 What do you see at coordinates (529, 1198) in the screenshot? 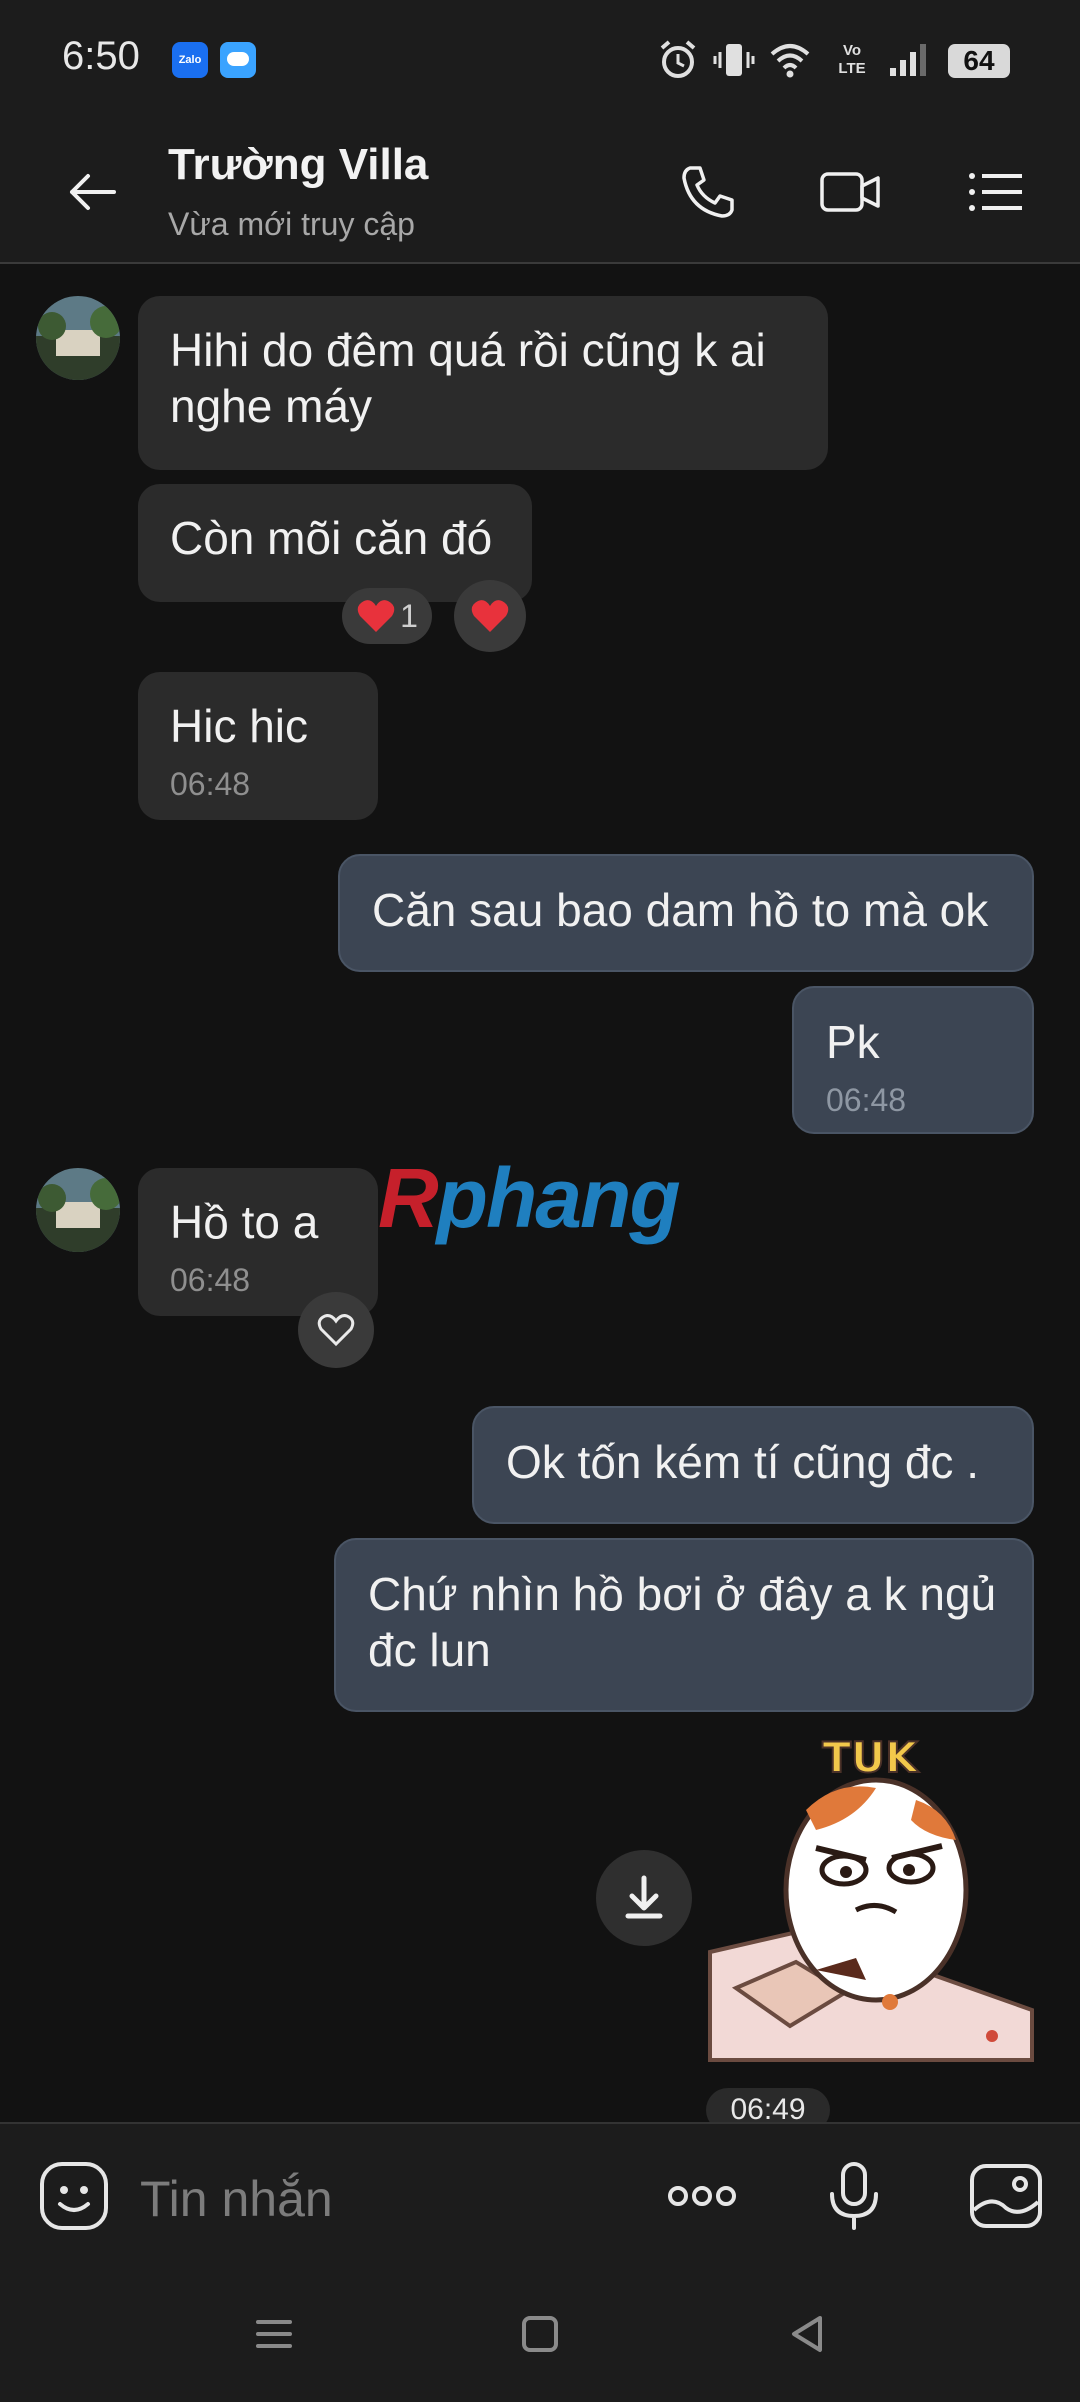
I see `watermark: Rphang` at bounding box center [529, 1198].